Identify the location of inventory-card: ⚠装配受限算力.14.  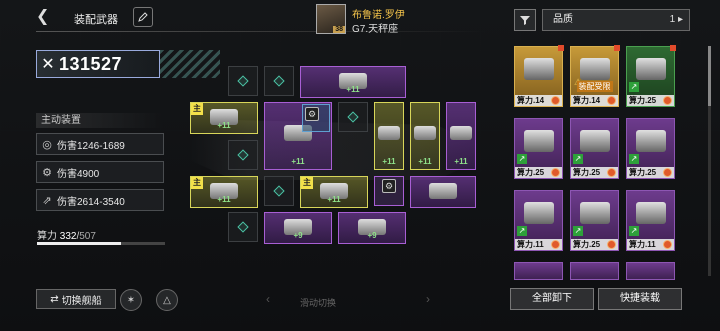
(595, 76).